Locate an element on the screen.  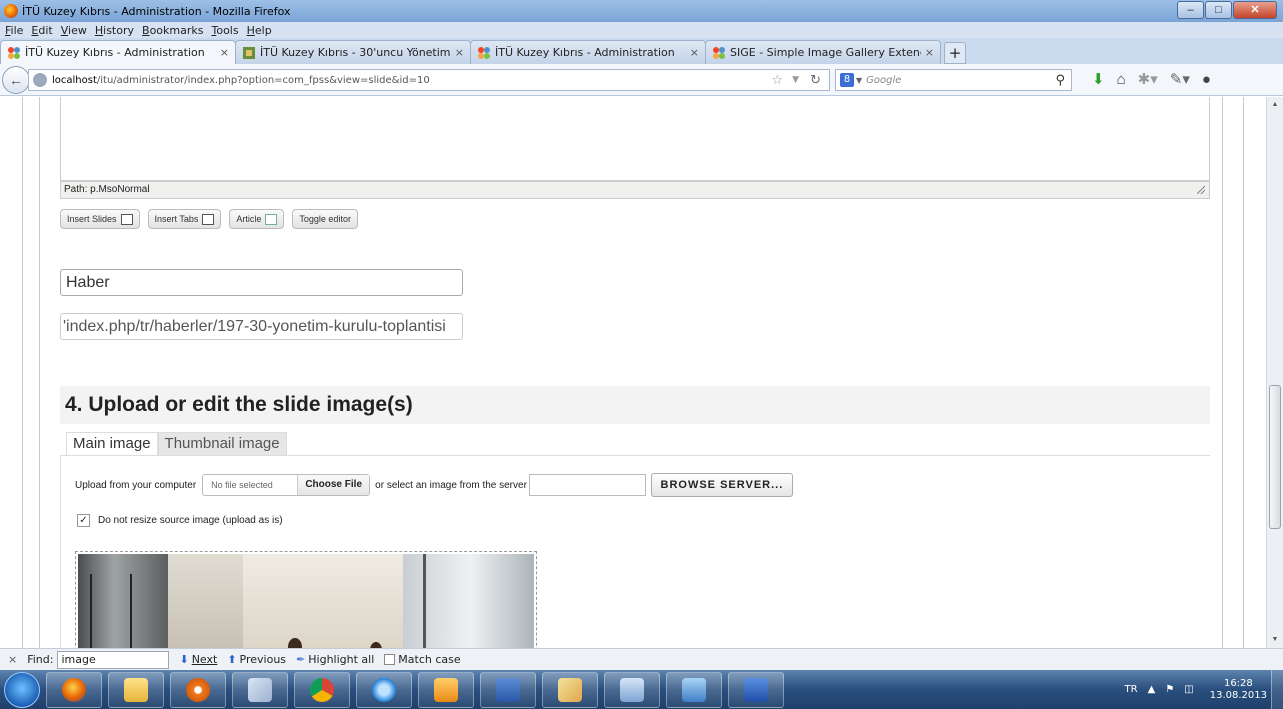
article-button: Article is located at coordinates (257, 219).